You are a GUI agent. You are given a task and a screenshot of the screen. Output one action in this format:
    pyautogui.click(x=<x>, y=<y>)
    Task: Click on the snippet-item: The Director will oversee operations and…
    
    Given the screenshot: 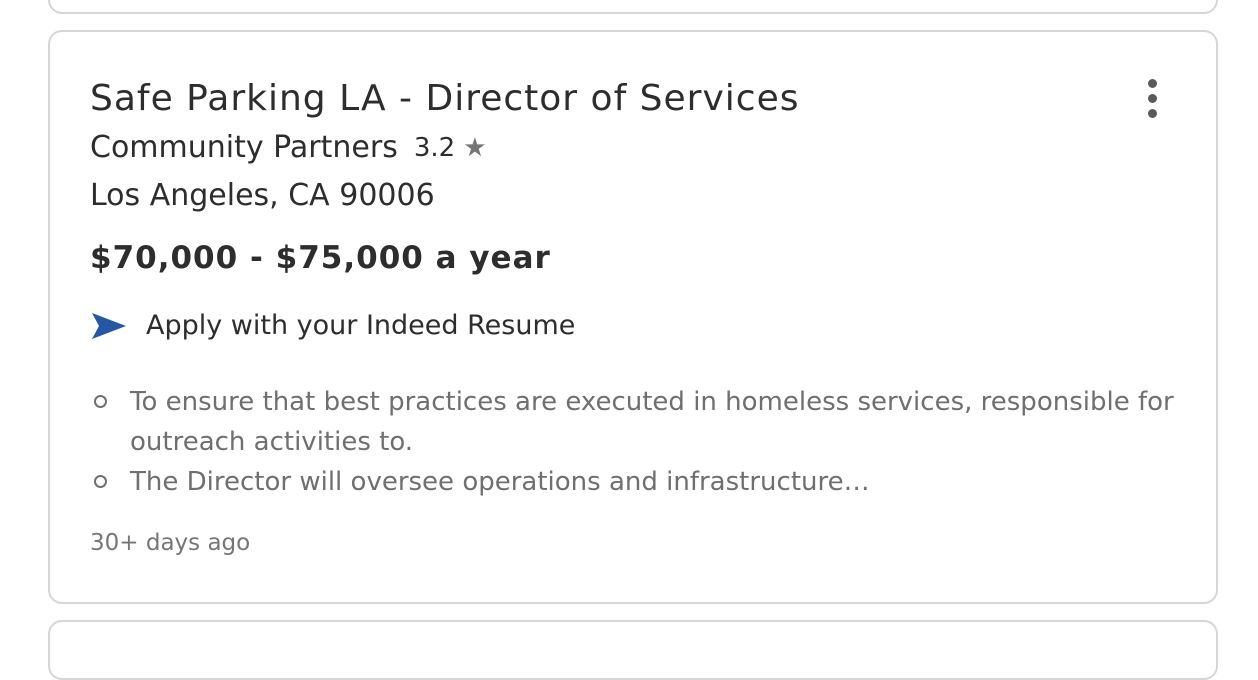 What is the action you would take?
    pyautogui.click(x=640, y=482)
    